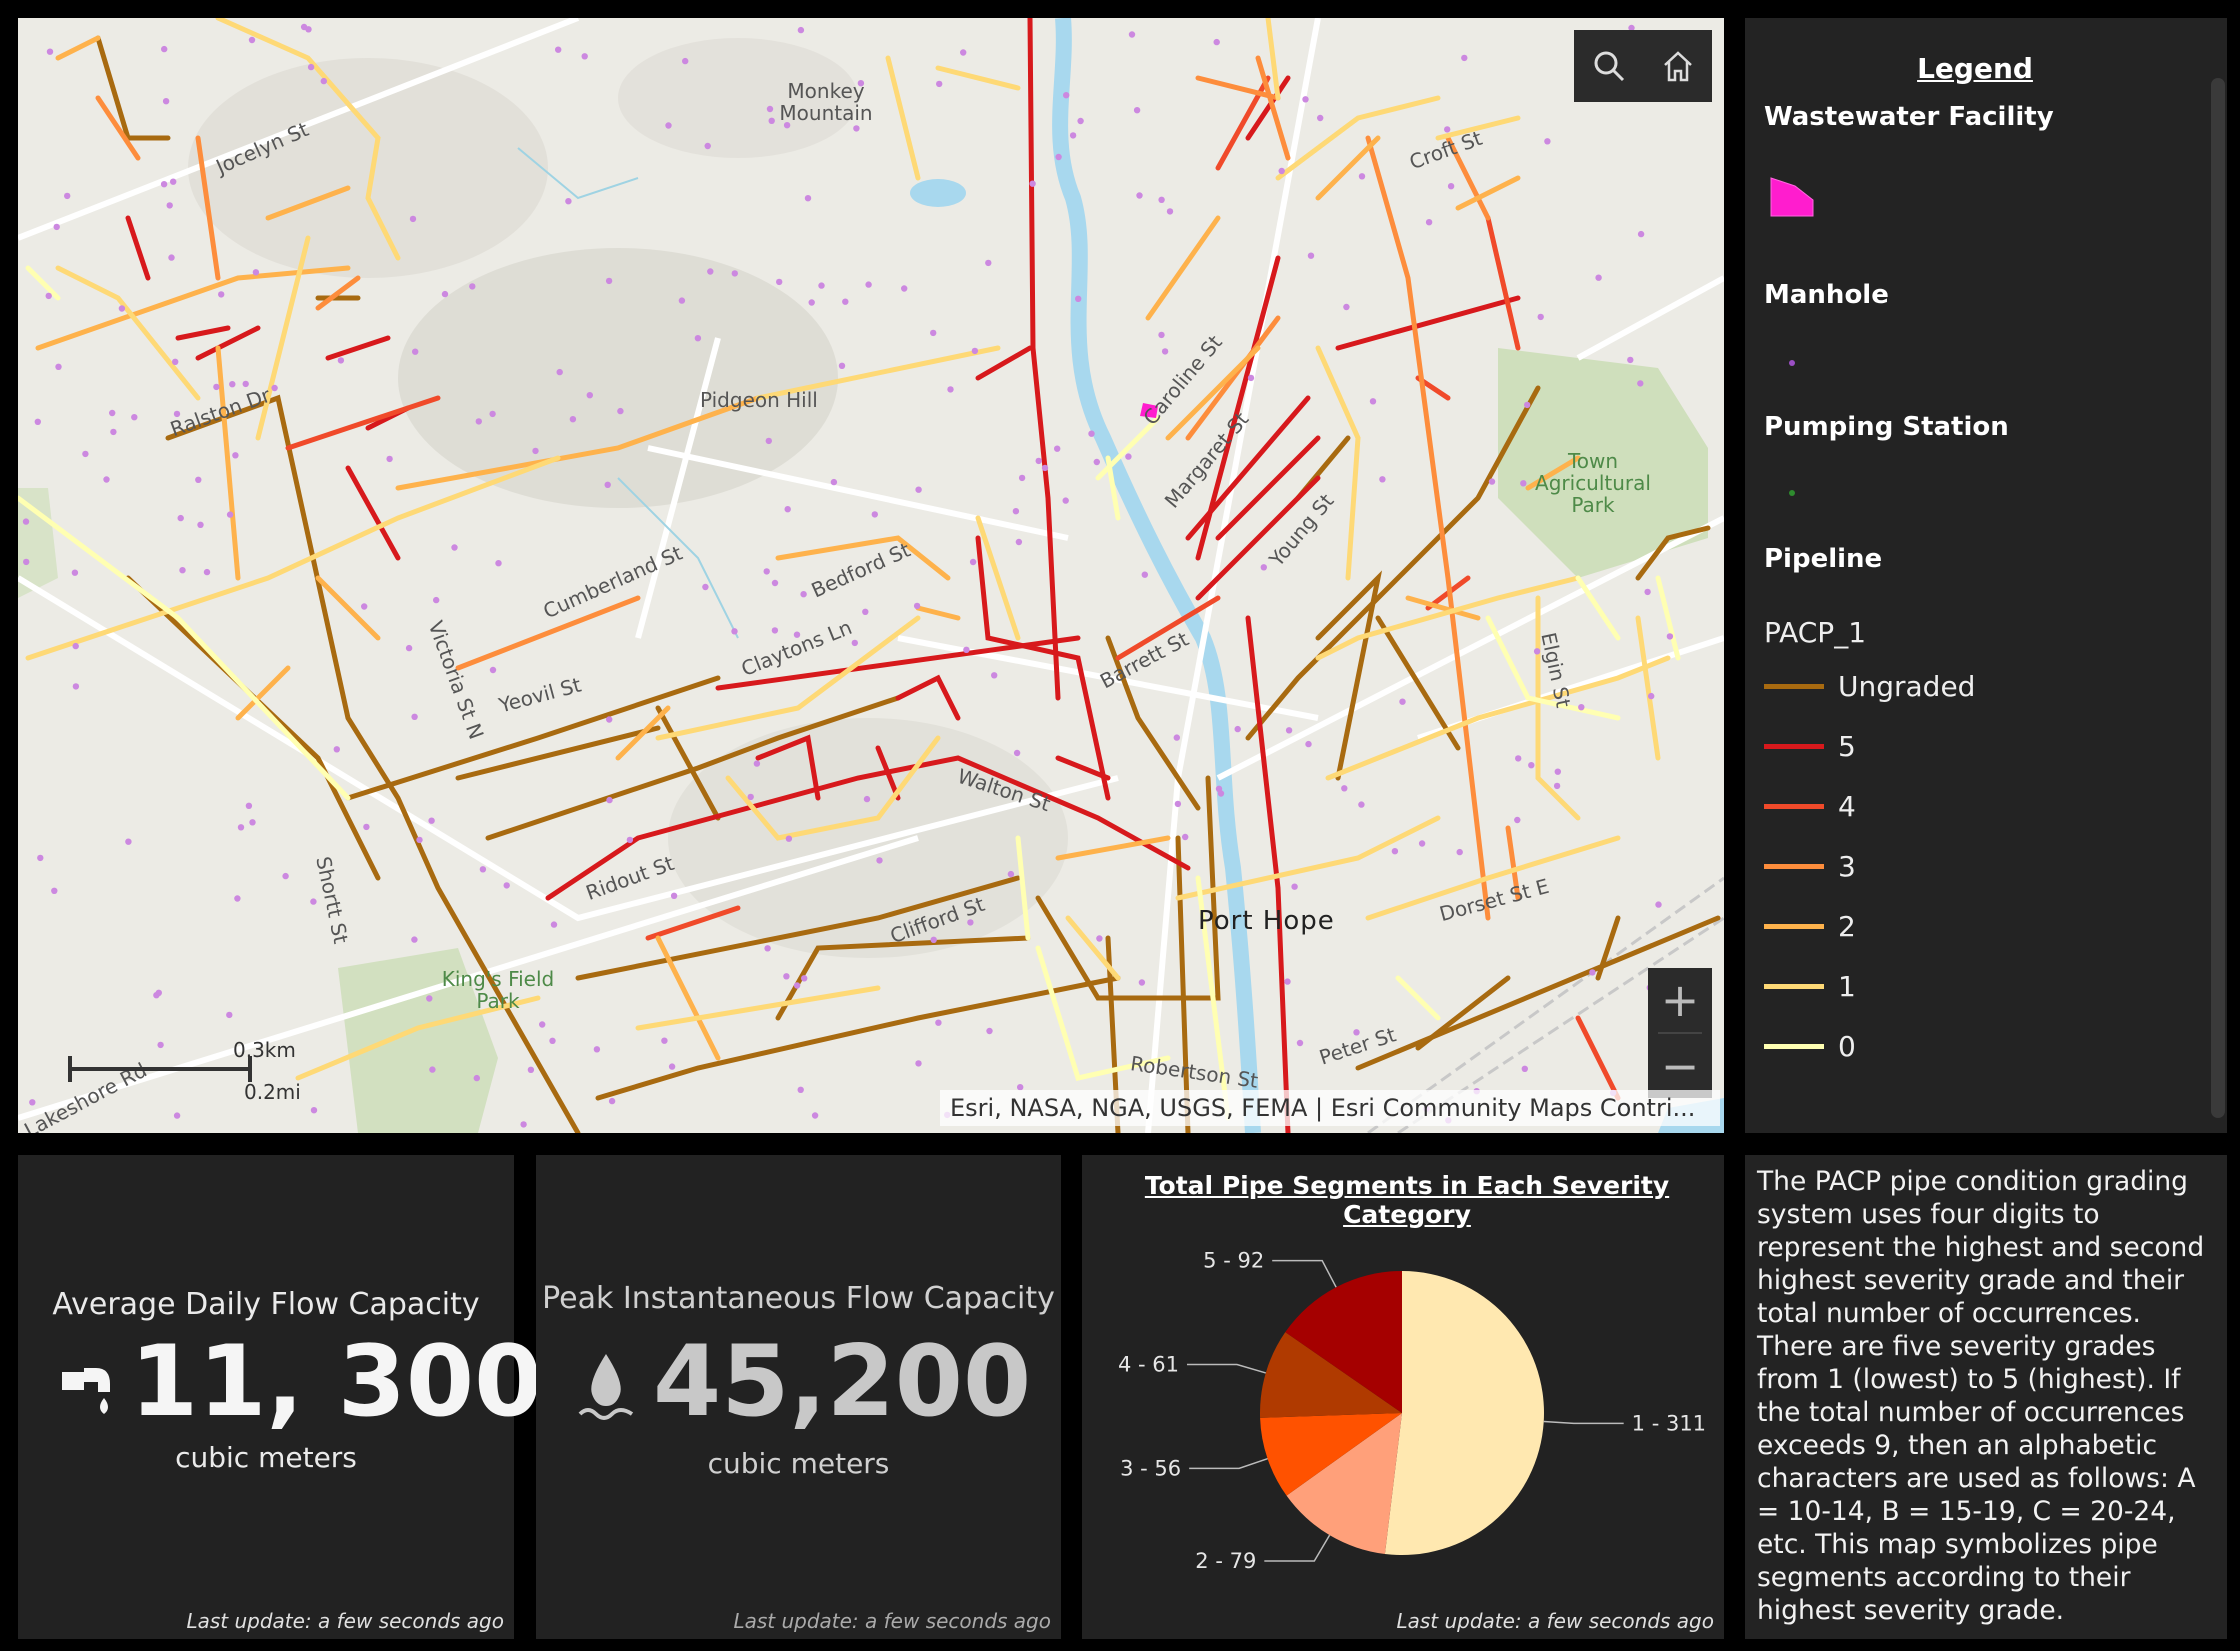 This screenshot has height=1651, width=2240. I want to click on zoom-control: + −, so click(1680, 1033).